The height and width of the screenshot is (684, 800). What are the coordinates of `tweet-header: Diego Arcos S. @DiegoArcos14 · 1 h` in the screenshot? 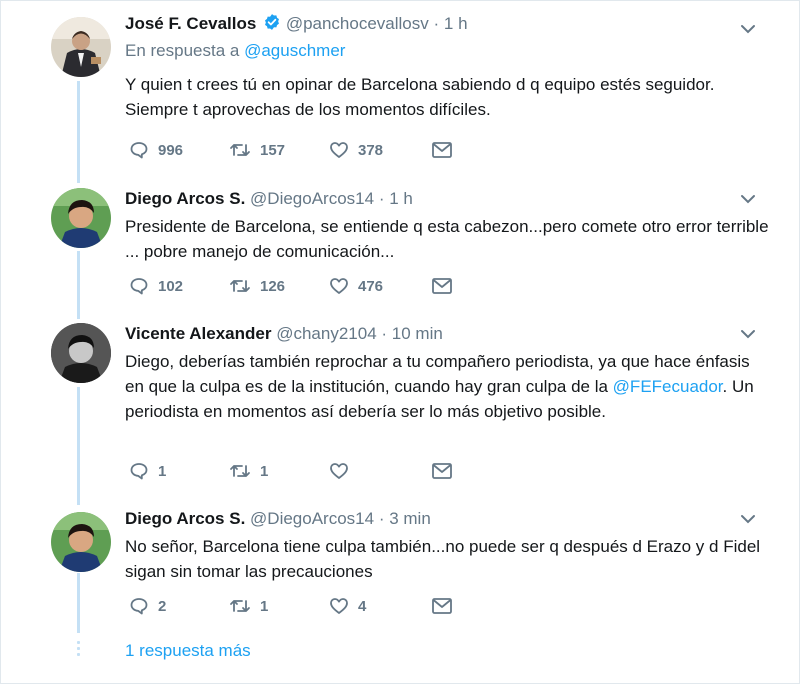 It's located at (448, 199).